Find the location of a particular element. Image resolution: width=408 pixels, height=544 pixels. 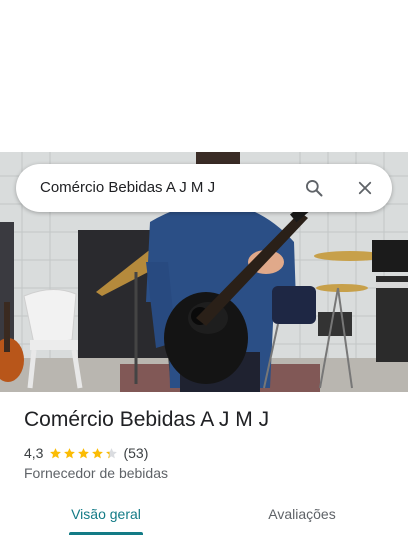

rating-stars is located at coordinates (84, 453).